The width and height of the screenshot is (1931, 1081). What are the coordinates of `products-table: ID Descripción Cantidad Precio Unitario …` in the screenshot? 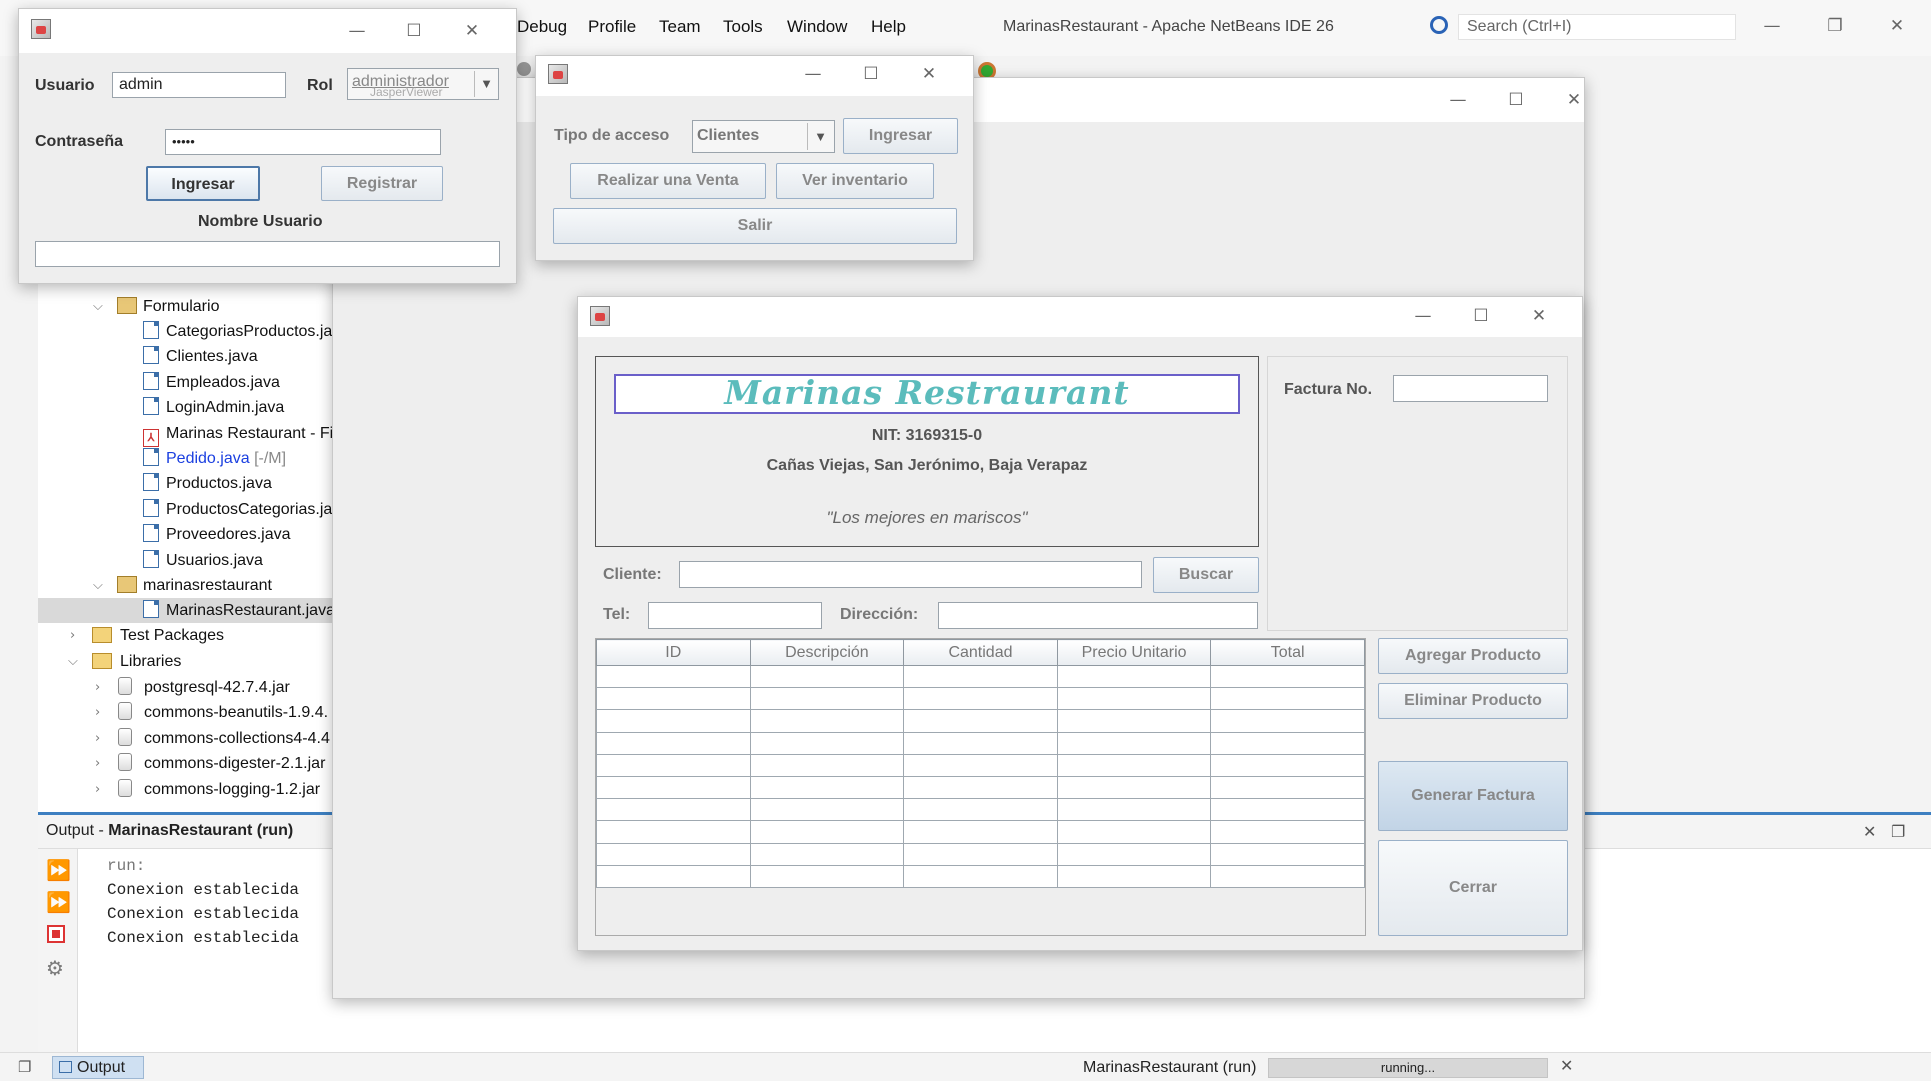 It's located at (980, 763).